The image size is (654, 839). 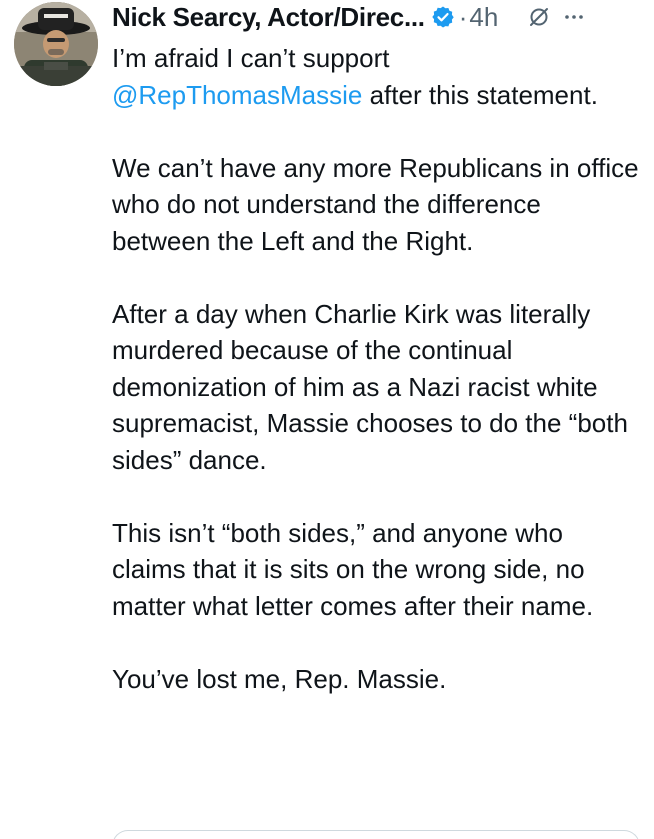 What do you see at coordinates (251, 58) in the screenshot?
I see `paragraph-text: I’m afraid I can’t support` at bounding box center [251, 58].